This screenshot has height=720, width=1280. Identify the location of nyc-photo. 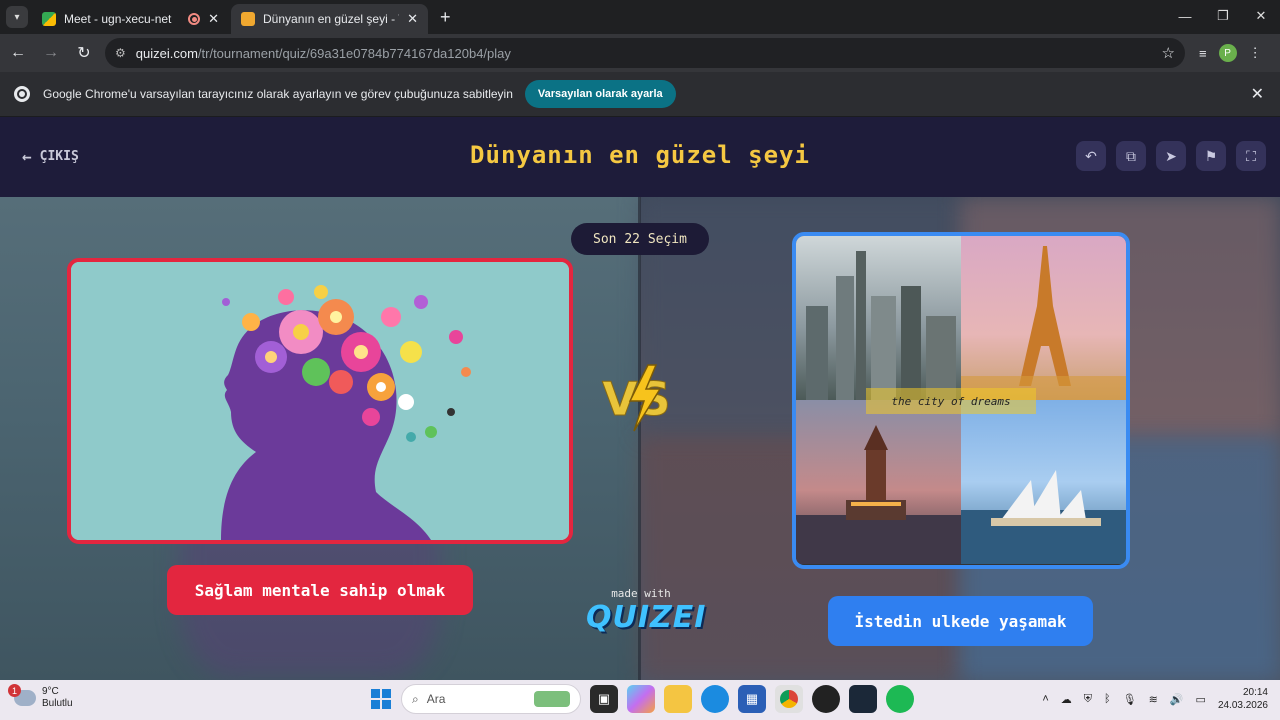
(878, 318).